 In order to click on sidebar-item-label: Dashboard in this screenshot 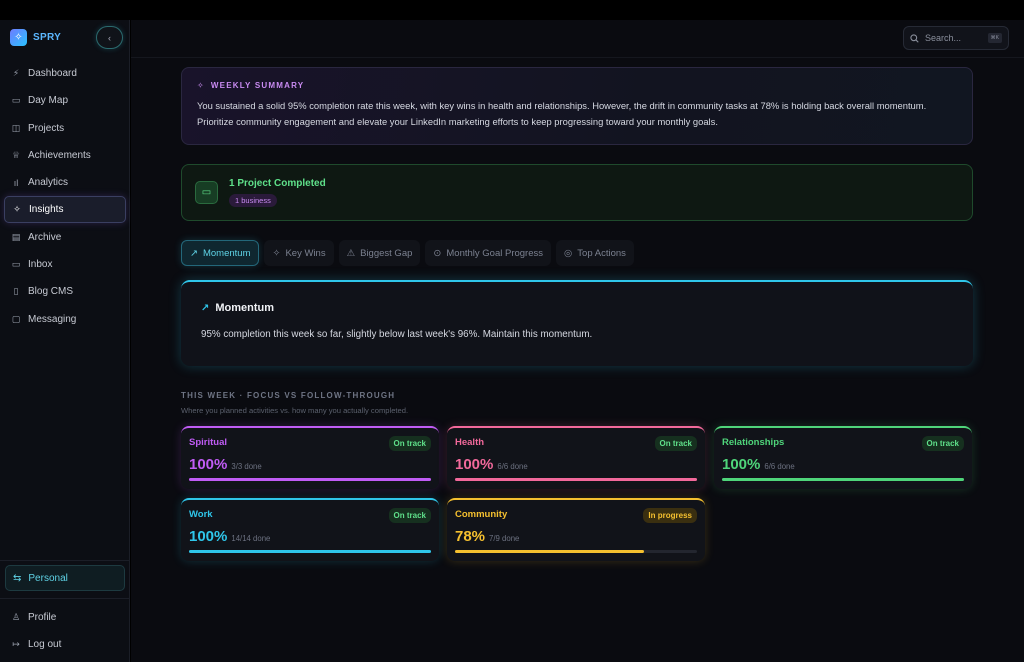, I will do `click(52, 73)`.